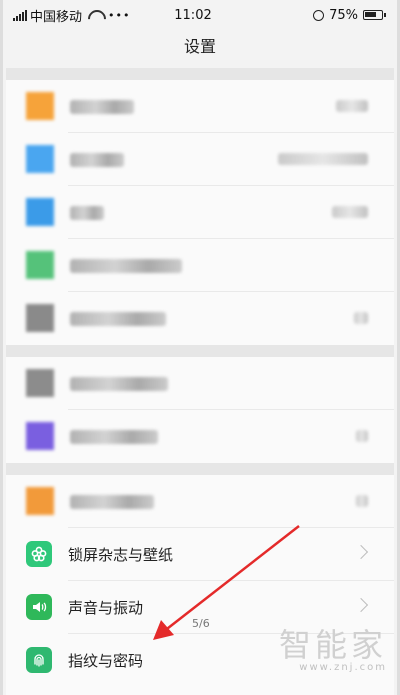  Describe the element at coordinates (332, 645) in the screenshot. I see `watermark-title: 智能家` at that location.